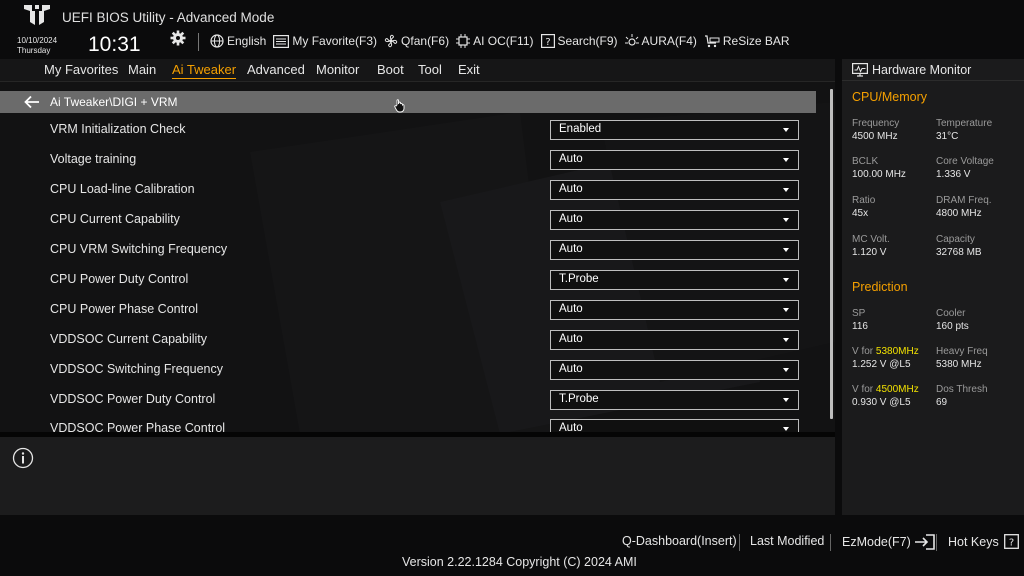 This screenshot has height=576, width=1024. I want to click on hot-keys-label: Hot Keys, so click(973, 541).